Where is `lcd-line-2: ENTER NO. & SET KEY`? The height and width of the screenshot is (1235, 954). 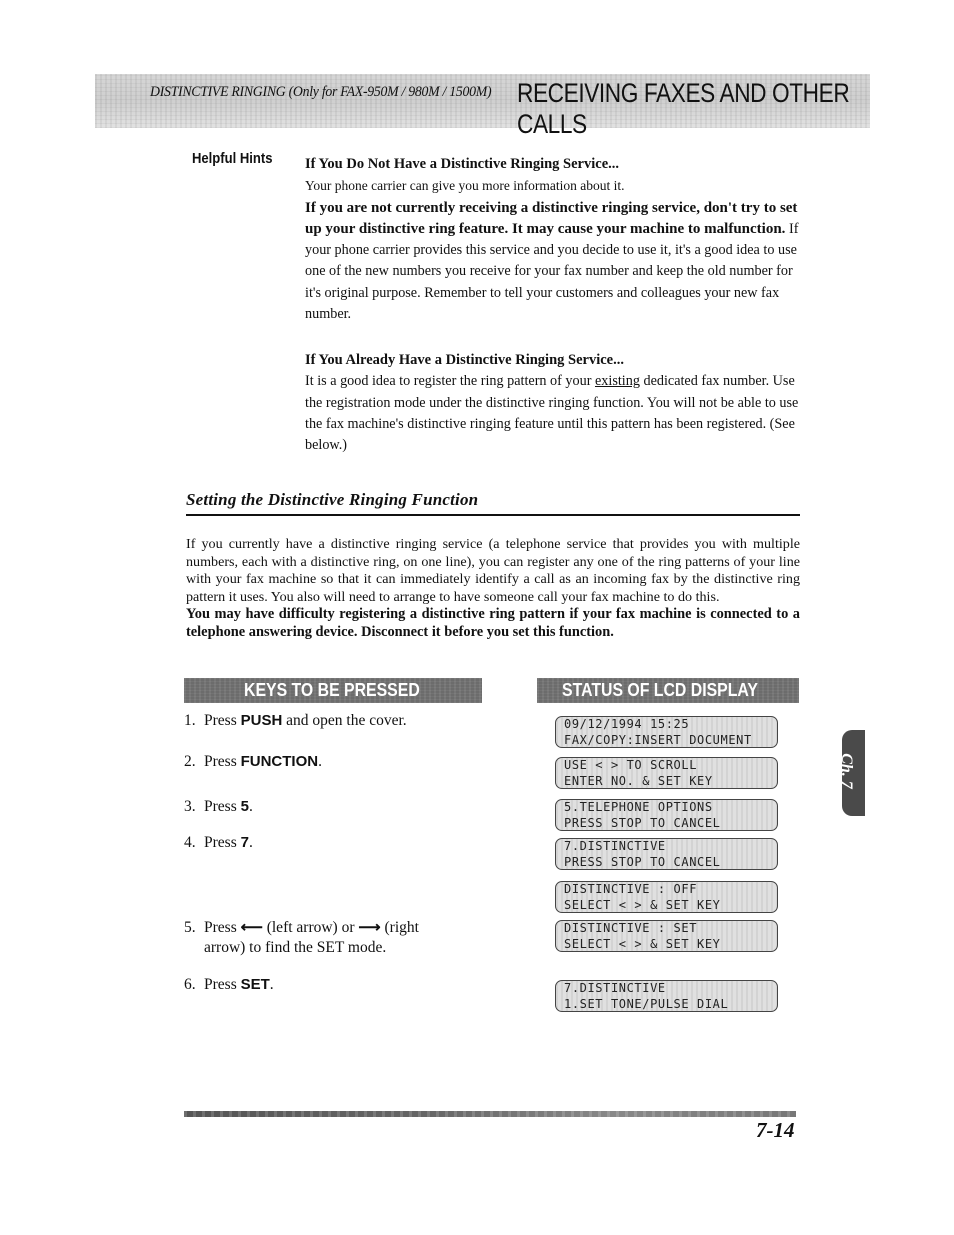 lcd-line-2: ENTER NO. & SET KEY is located at coordinates (638, 780).